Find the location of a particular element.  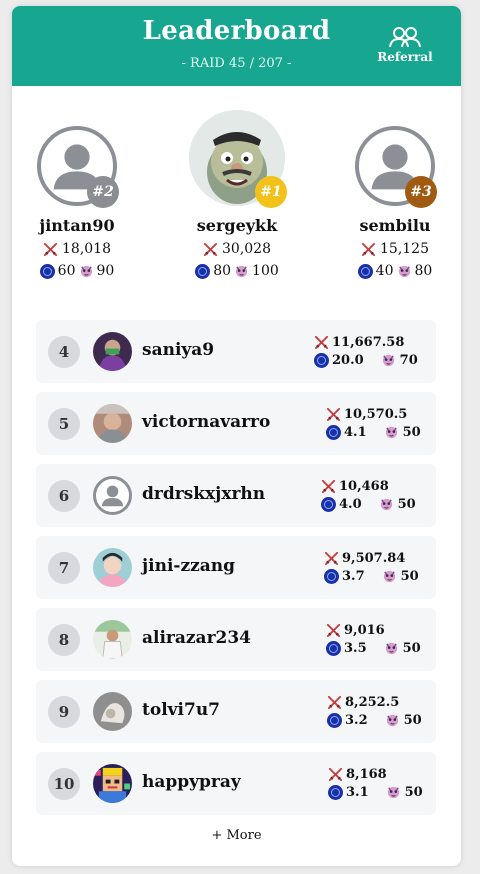

coin-value: 4.0 is located at coordinates (350, 504).